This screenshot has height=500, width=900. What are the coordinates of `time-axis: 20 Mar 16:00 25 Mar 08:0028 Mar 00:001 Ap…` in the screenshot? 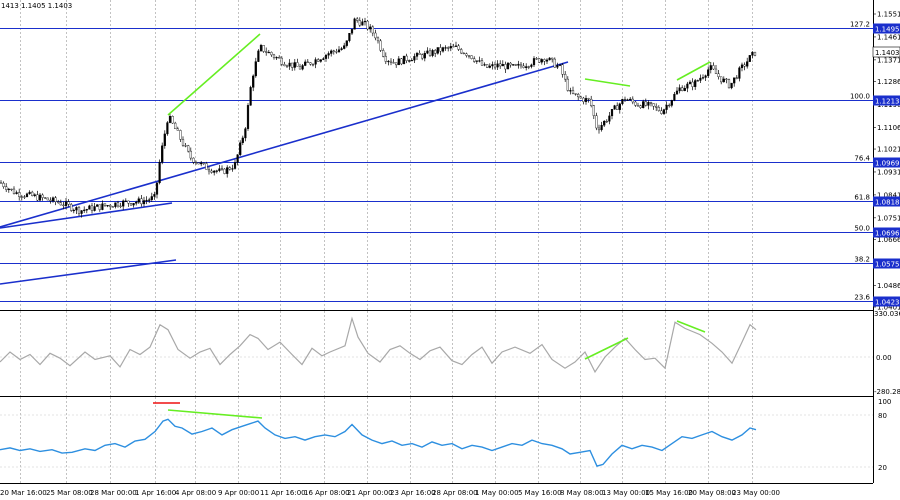 It's located at (436, 491).